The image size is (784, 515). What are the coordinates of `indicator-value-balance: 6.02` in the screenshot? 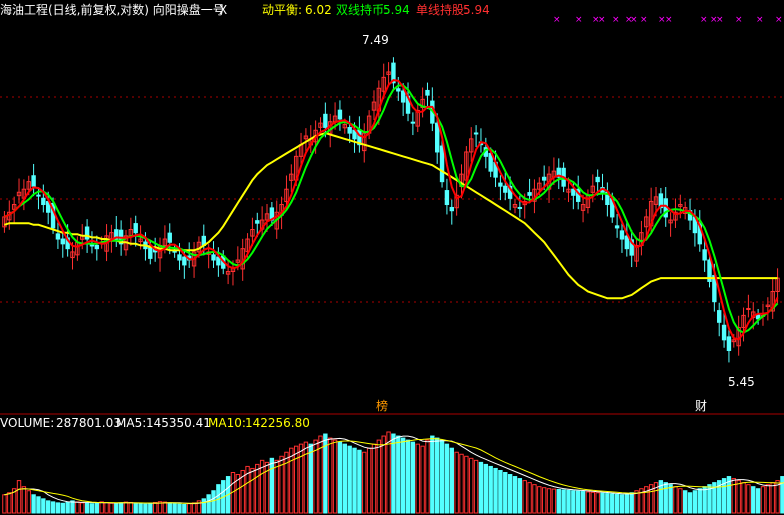 It's located at (318, 10).